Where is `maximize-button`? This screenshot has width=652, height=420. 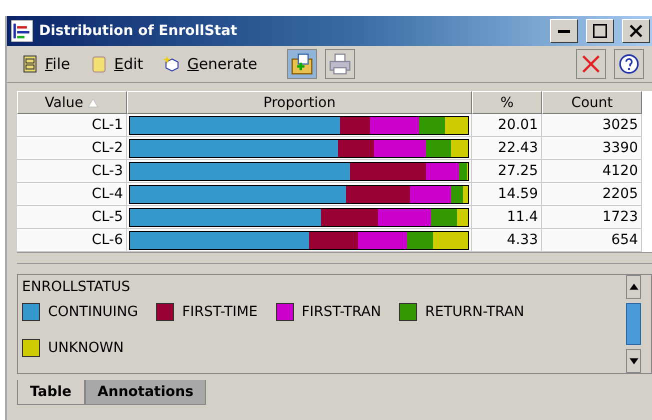 maximize-button is located at coordinates (600, 31).